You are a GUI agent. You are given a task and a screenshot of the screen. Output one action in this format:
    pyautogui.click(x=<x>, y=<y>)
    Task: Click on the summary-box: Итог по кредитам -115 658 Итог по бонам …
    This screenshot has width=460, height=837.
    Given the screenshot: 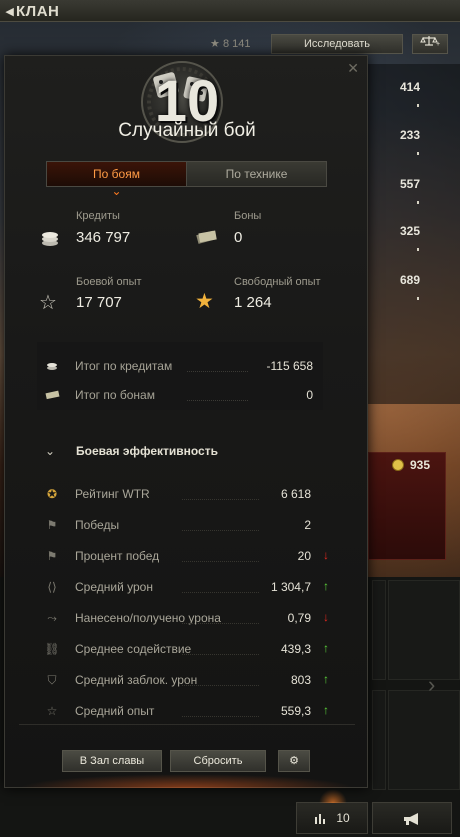 What is the action you would take?
    pyautogui.click(x=180, y=376)
    